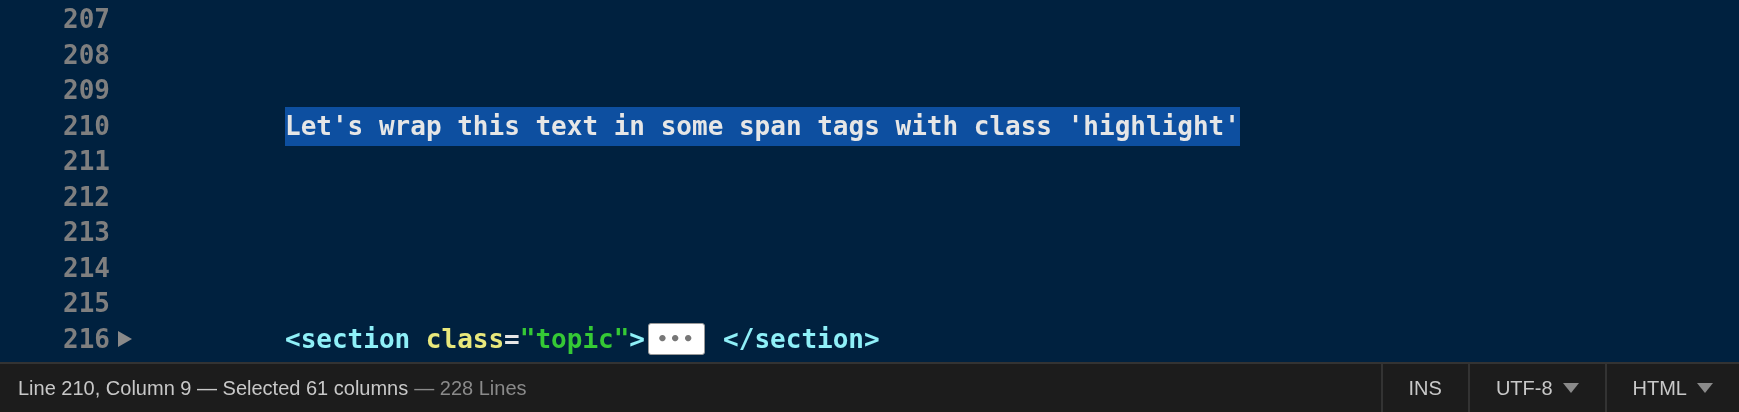 Image resolution: width=1739 pixels, height=412 pixels. I want to click on folded-code-marker: •••, so click(676, 339).